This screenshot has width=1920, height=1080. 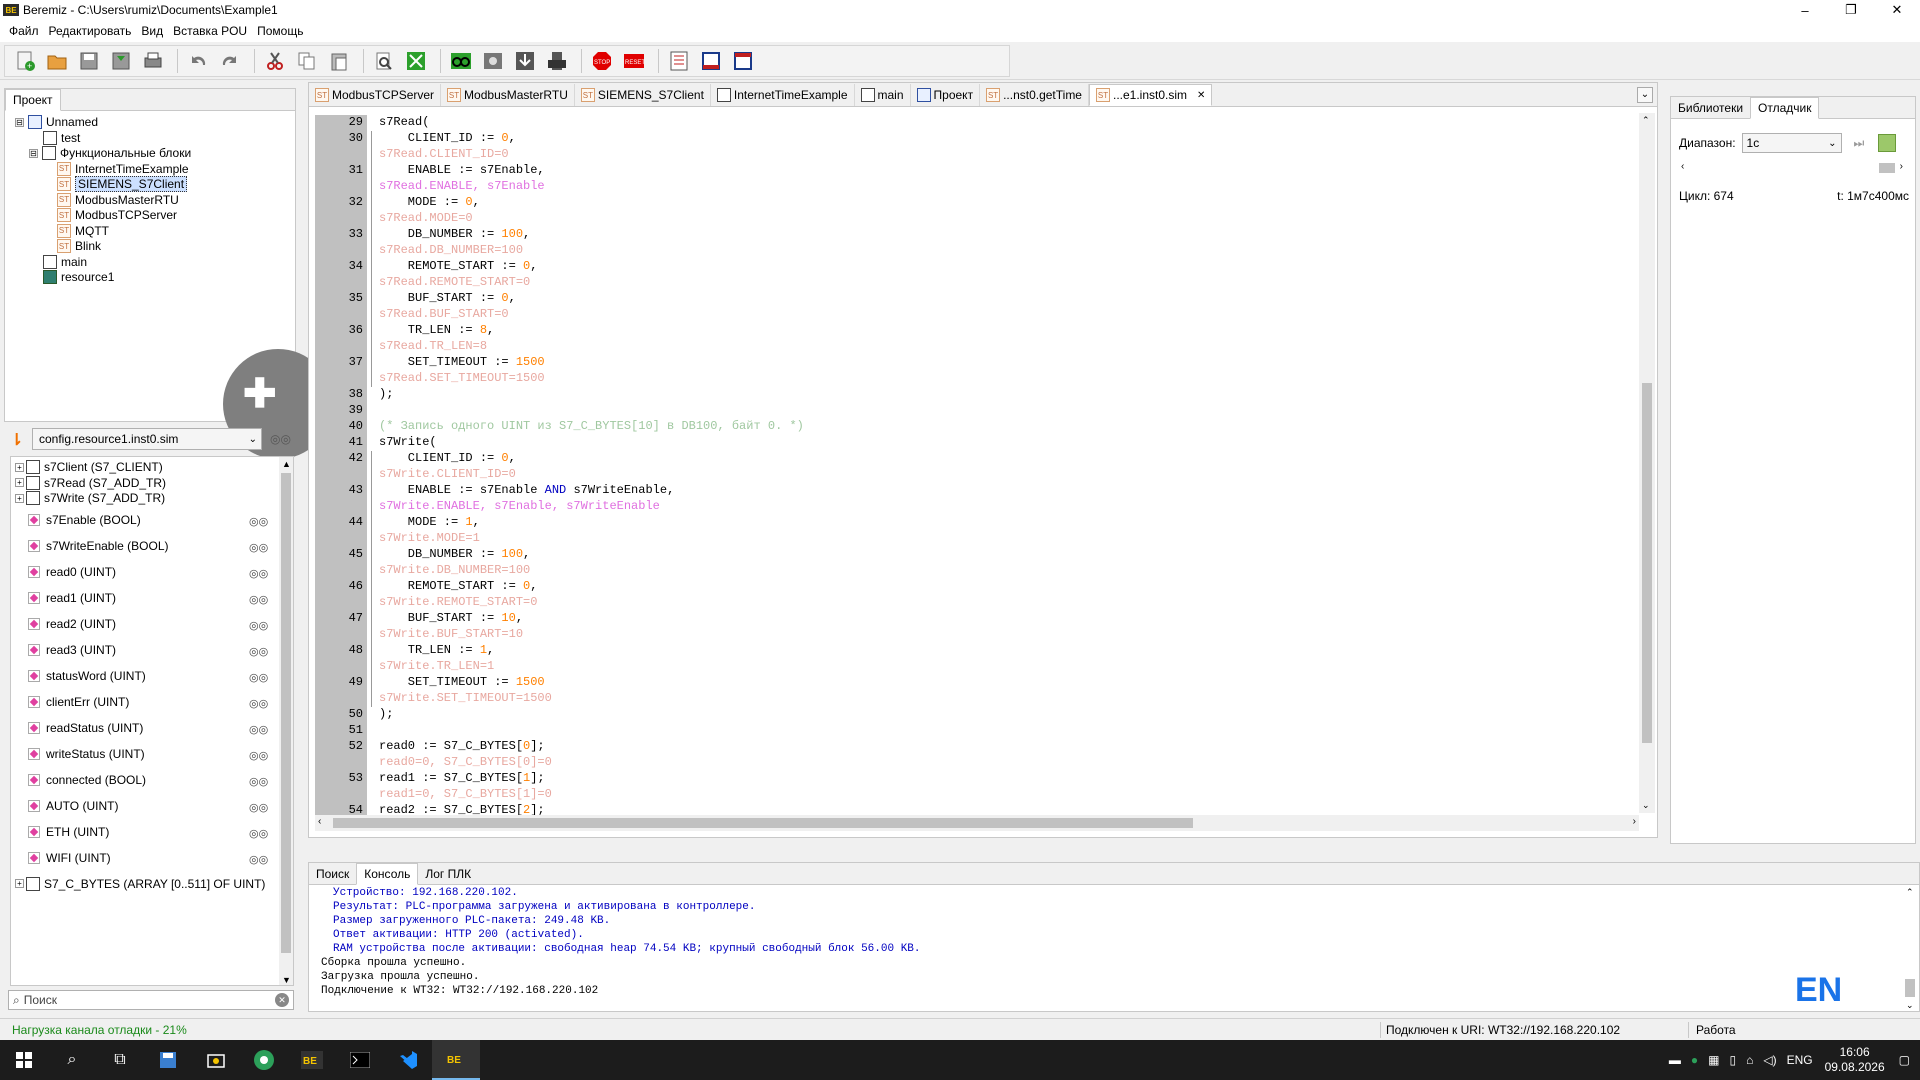 I want to click on clear-search-icon: ✕, so click(x=282, y=1000).